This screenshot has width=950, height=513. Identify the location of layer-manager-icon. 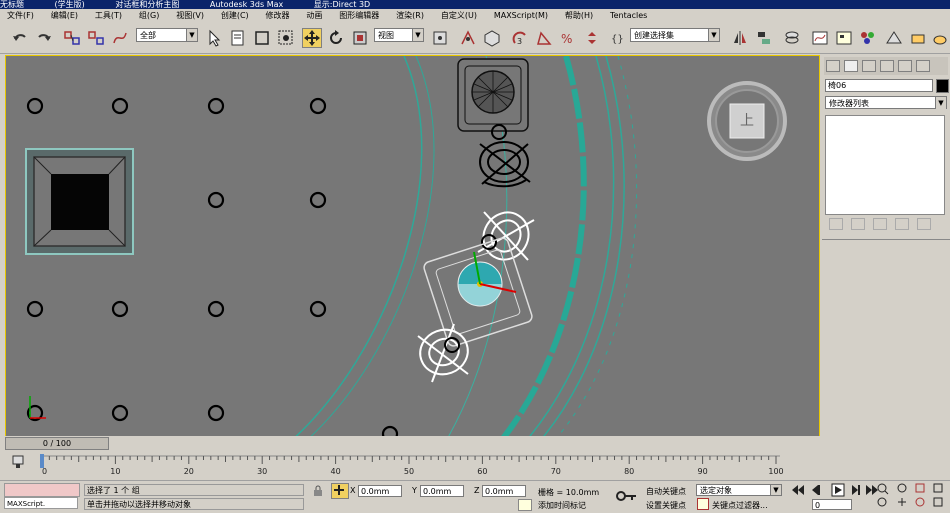
(792, 38).